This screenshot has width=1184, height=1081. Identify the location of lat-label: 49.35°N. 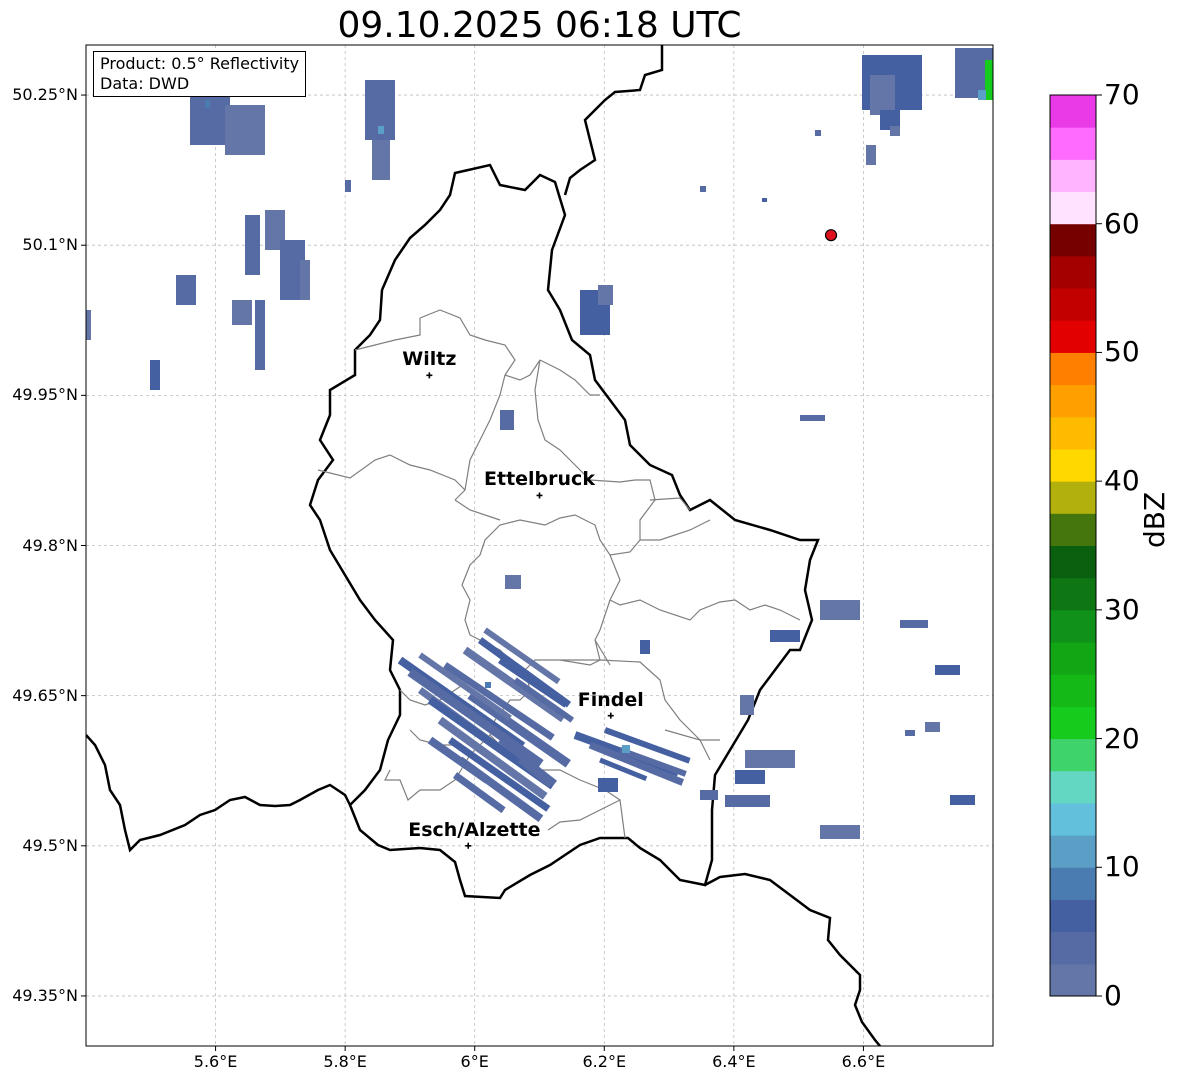
(45, 995).